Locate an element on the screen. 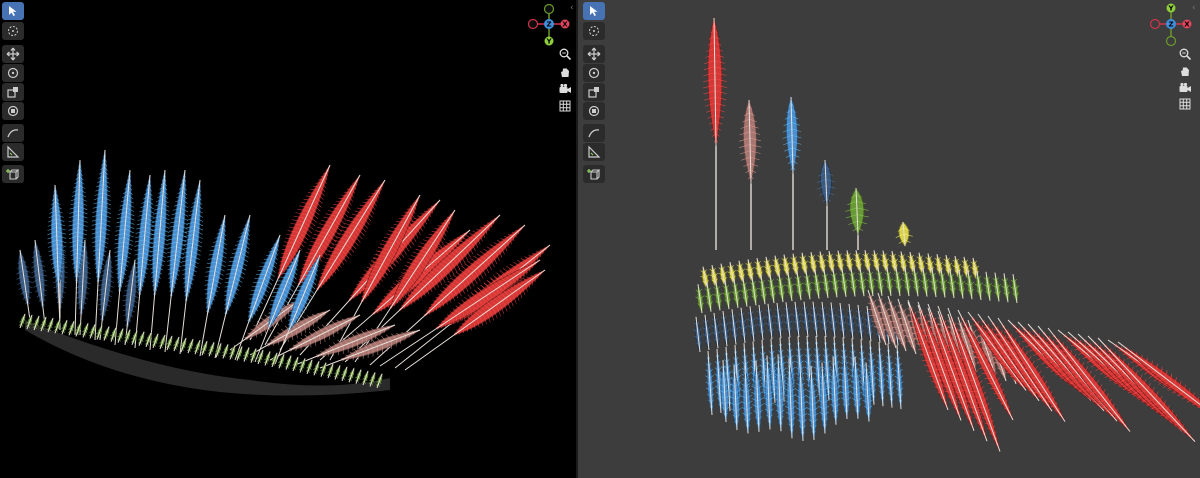 Image resolution: width=1200 pixels, height=478 pixels. move-arrows-icon is located at coordinates (594, 54).